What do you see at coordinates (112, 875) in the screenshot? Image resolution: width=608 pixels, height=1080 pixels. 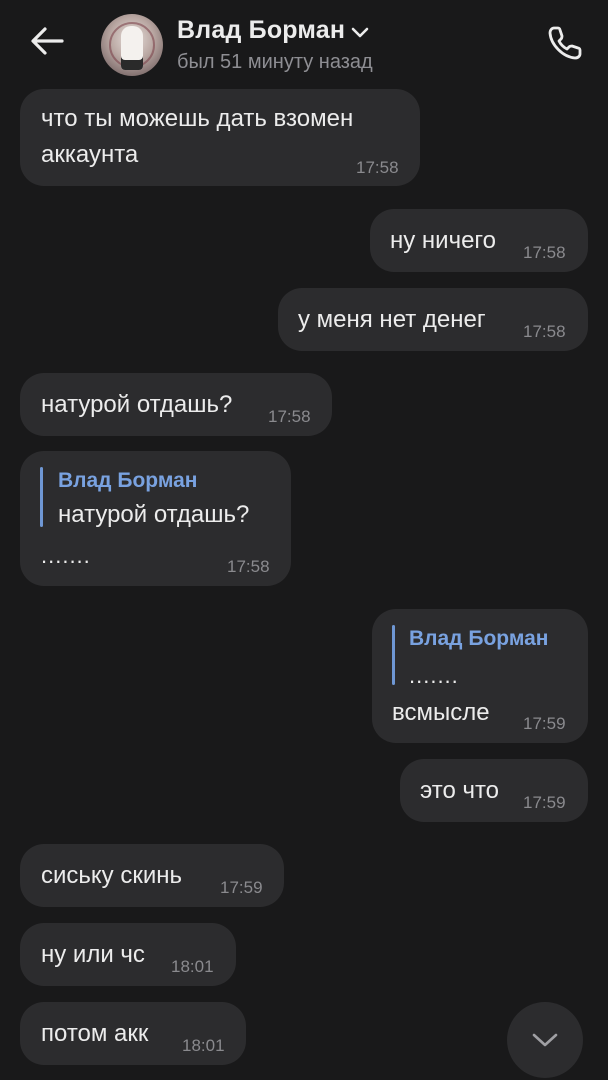 I see `message-text: сиську скинь` at bounding box center [112, 875].